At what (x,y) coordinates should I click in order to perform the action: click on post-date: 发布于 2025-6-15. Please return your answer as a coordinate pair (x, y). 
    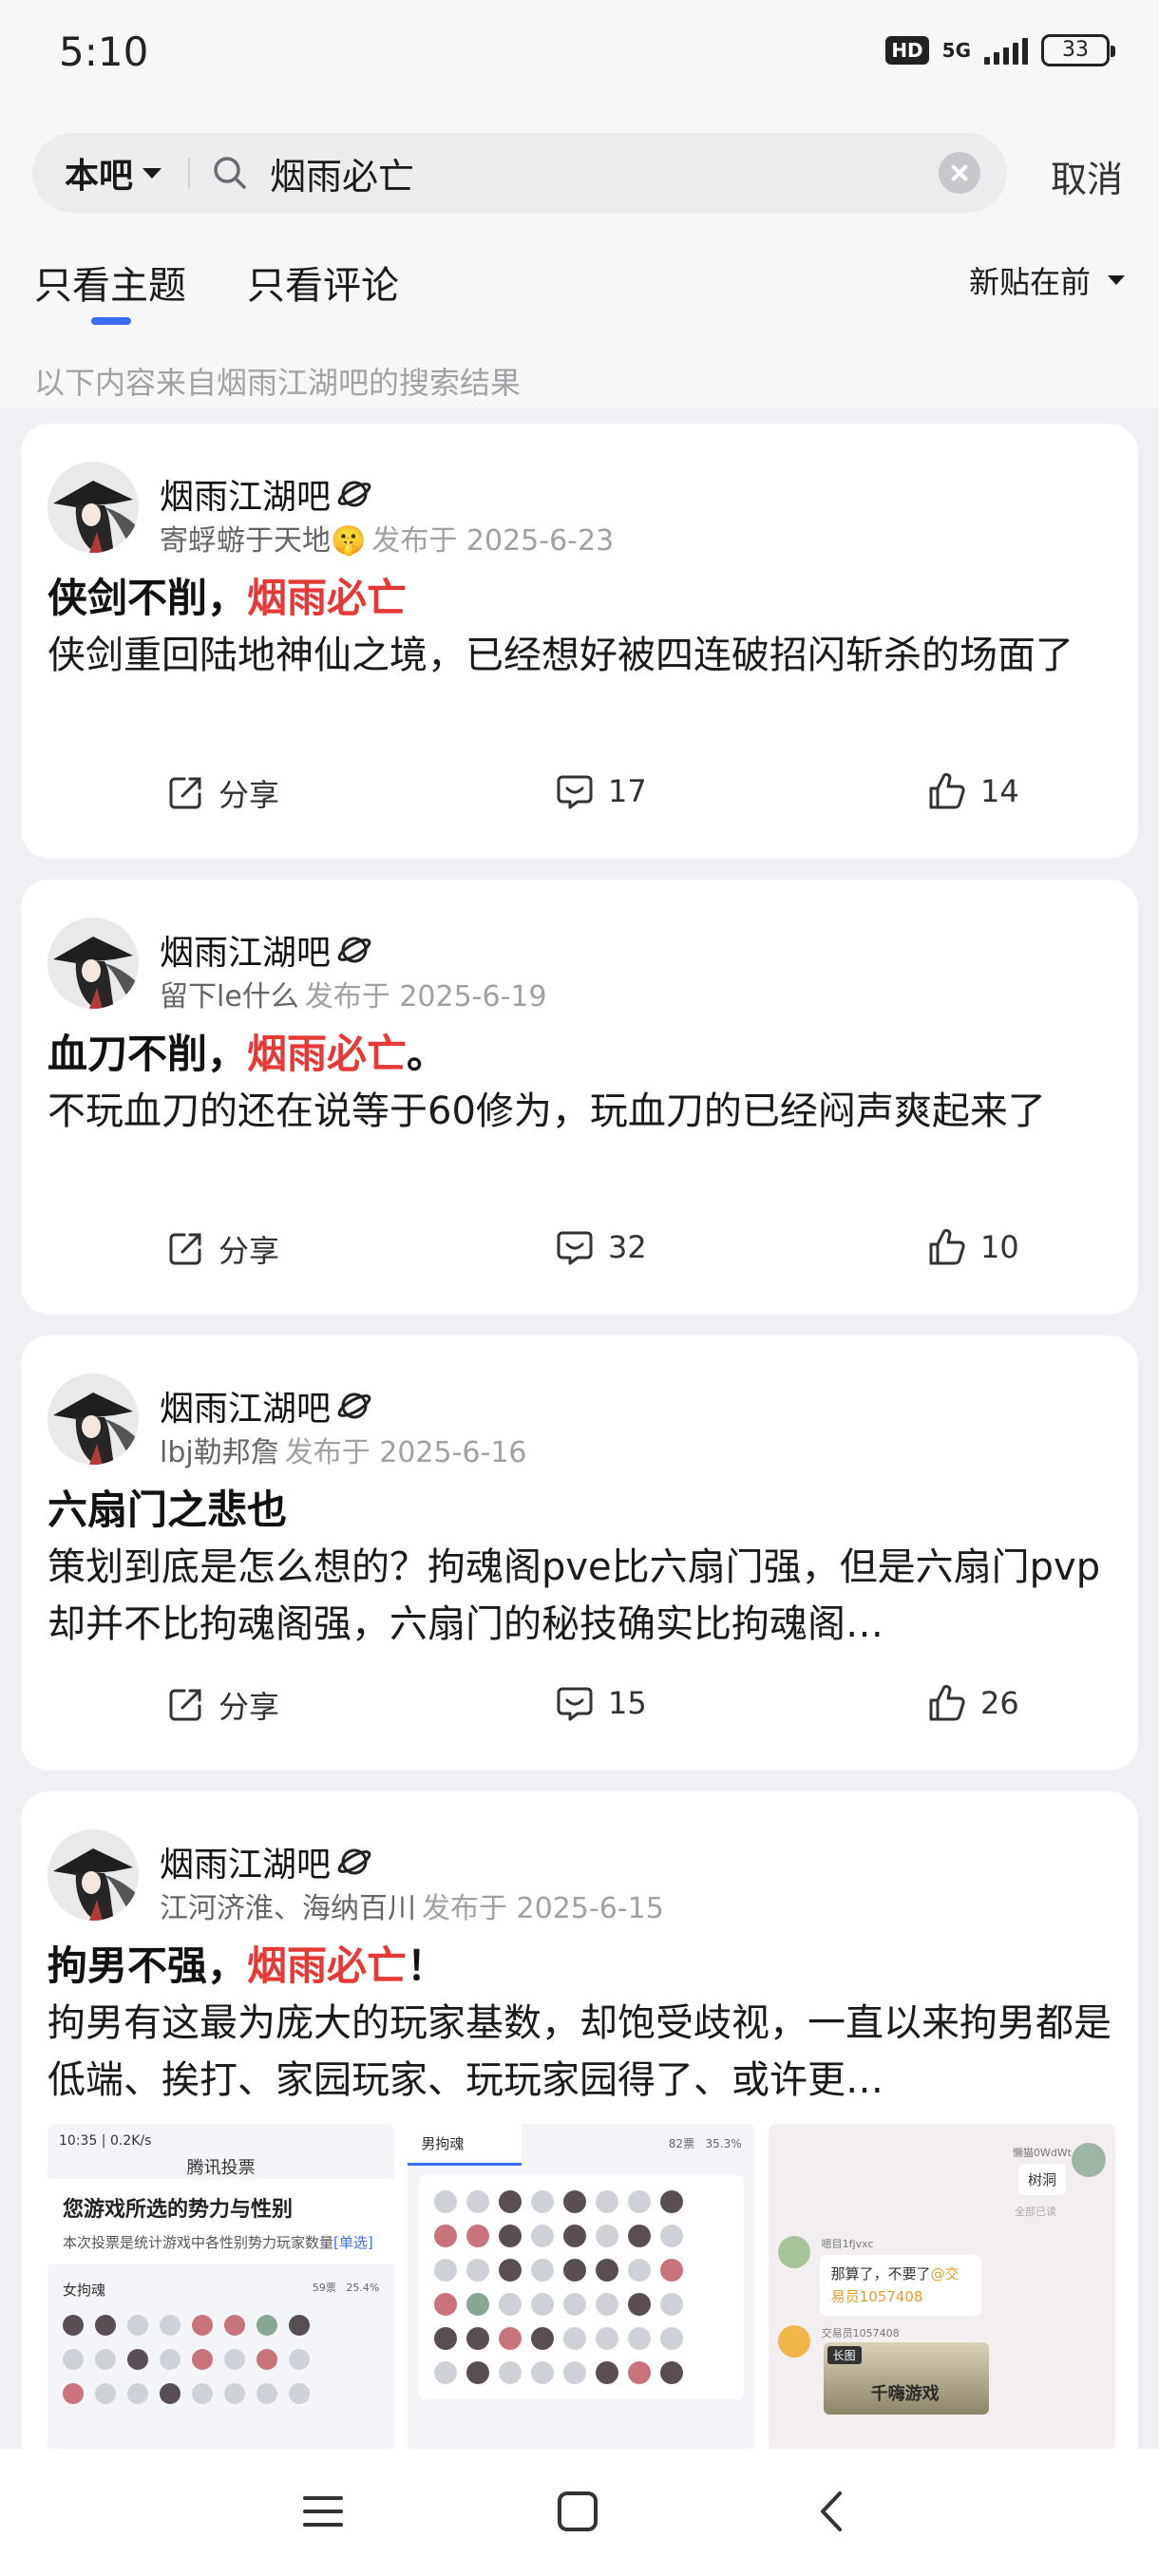
    Looking at the image, I should click on (543, 1908).